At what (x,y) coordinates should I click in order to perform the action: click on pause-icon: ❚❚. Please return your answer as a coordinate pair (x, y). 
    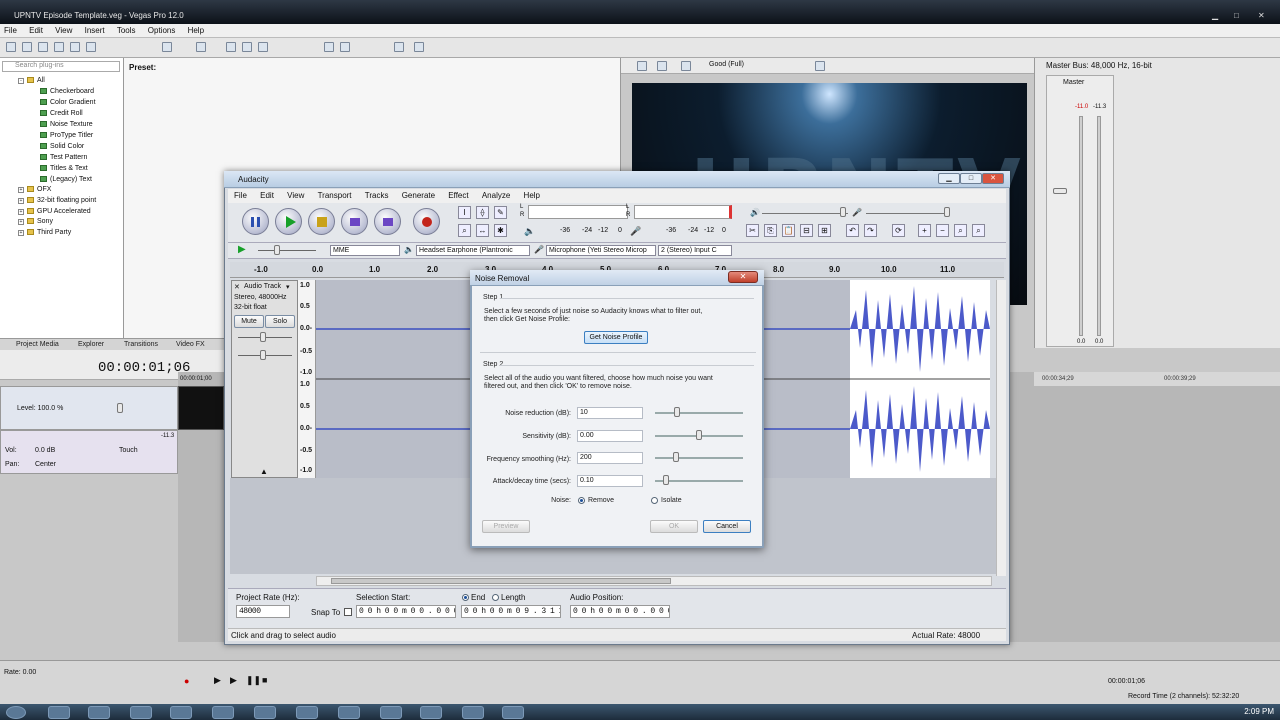
    Looking at the image, I should click on (253, 680).